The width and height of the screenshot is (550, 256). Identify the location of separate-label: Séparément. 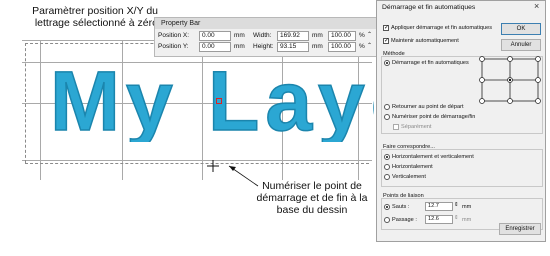
(416, 127).